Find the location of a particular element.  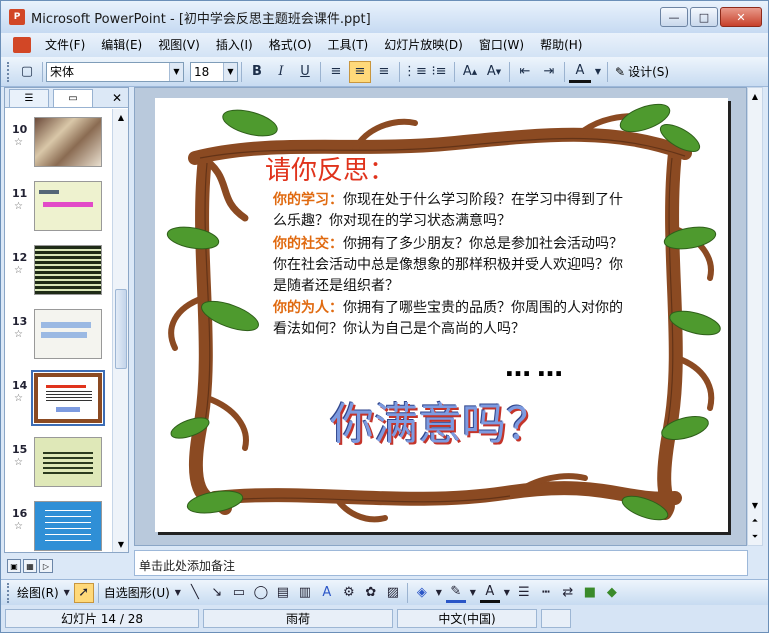

slide-scrollbar: ▲ ▼ ⏶ ⏷ is located at coordinates (755, 316).